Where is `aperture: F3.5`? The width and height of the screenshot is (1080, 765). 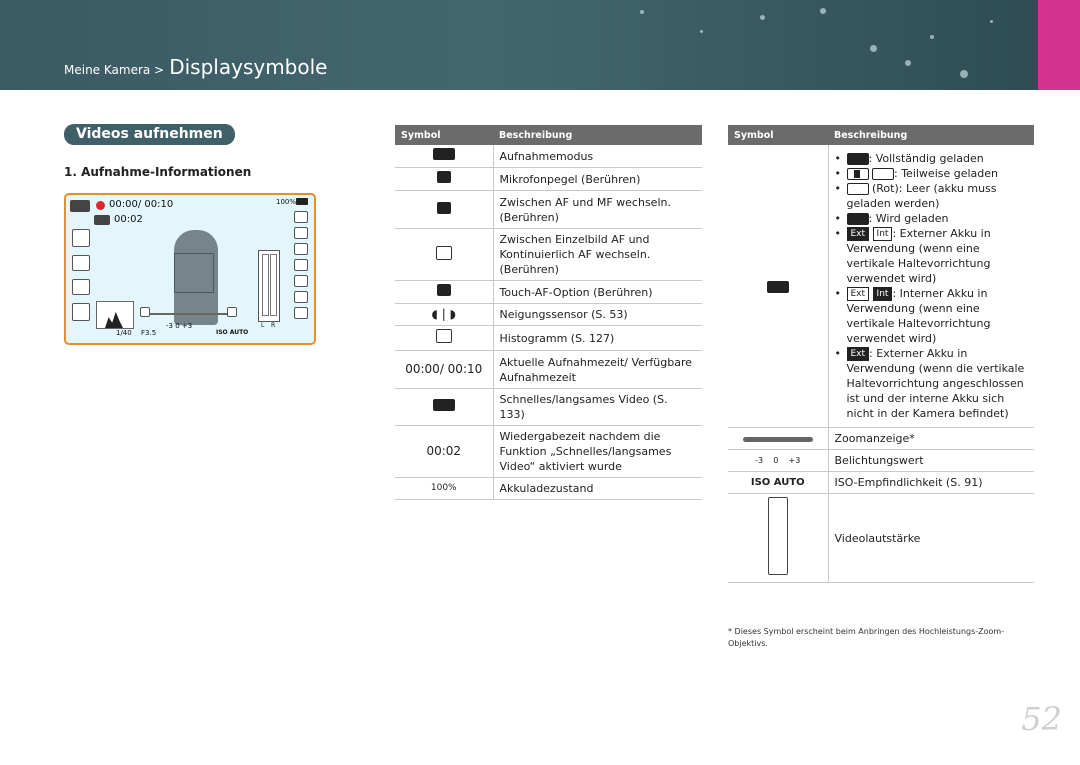
aperture: F3.5 is located at coordinates (149, 333).